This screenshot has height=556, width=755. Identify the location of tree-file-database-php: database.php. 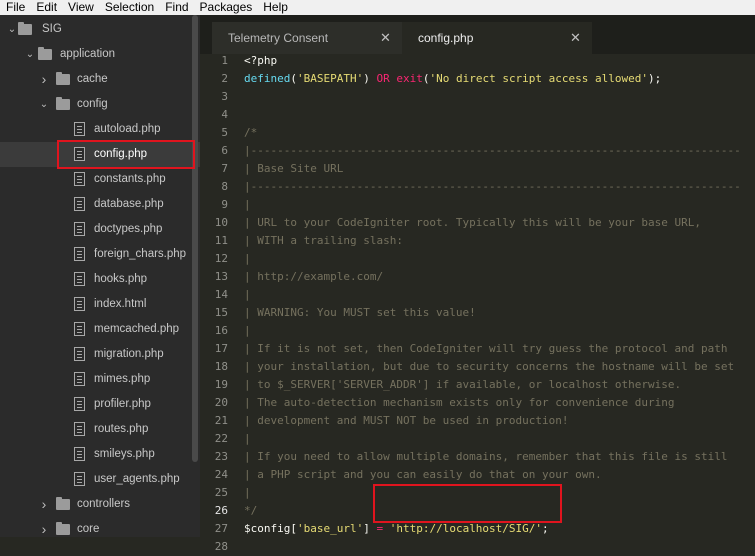
(100, 204).